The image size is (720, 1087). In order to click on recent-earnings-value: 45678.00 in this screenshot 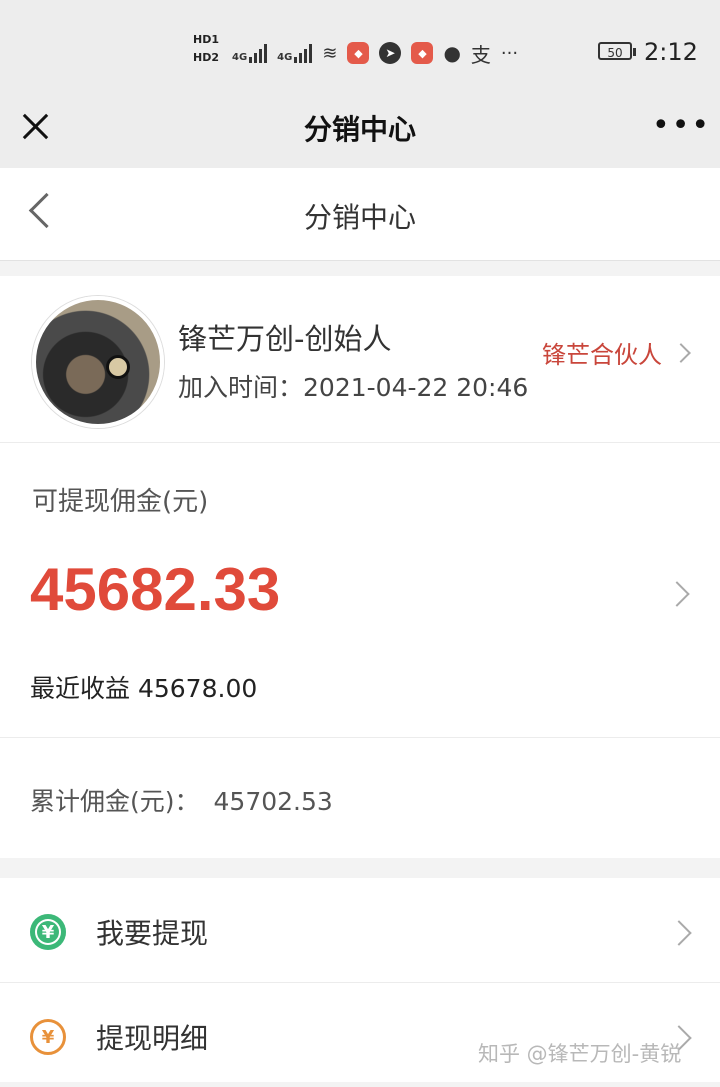, I will do `click(197, 688)`.